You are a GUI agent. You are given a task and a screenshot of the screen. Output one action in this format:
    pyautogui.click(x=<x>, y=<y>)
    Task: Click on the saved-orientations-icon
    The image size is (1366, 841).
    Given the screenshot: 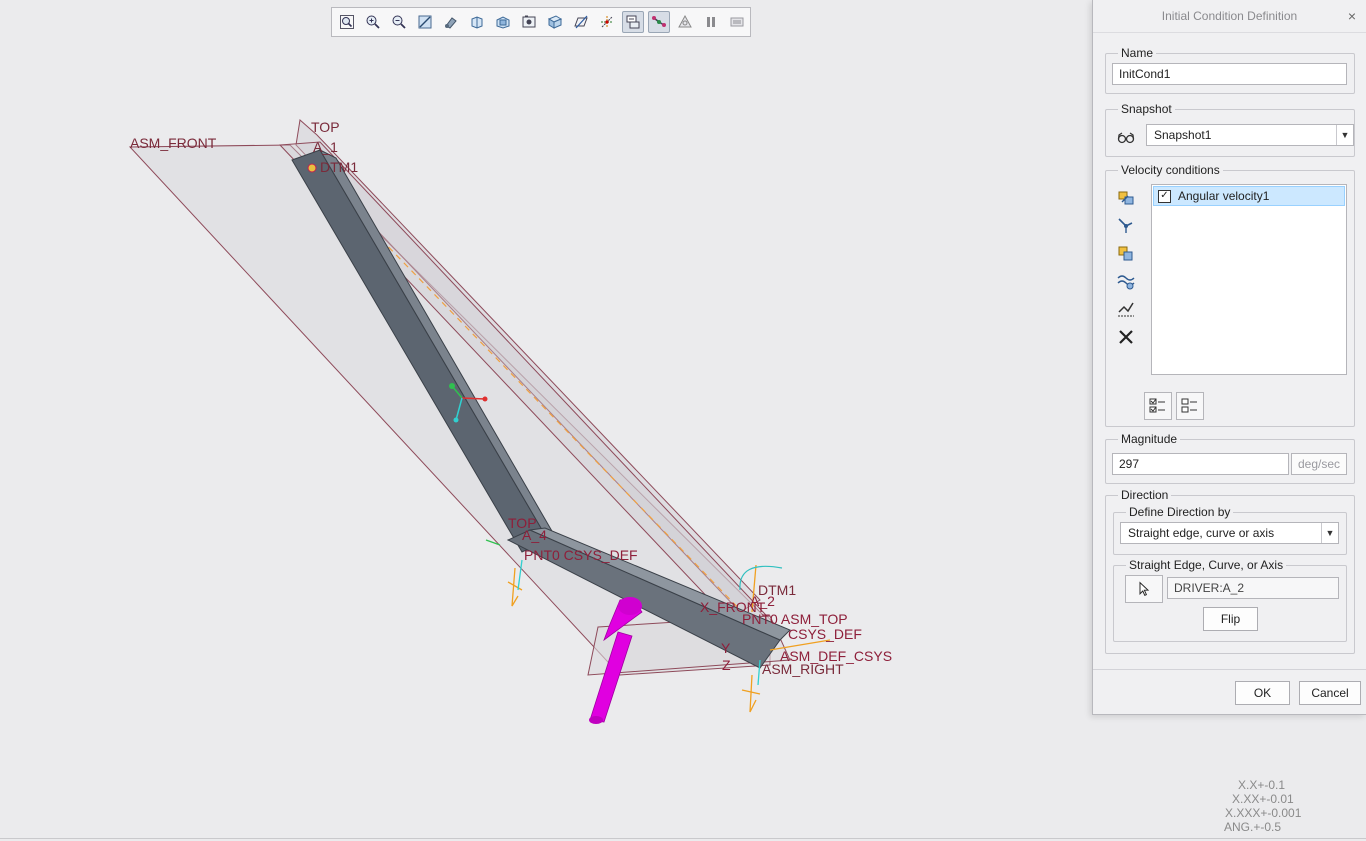 What is the action you would take?
    pyautogui.click(x=477, y=22)
    